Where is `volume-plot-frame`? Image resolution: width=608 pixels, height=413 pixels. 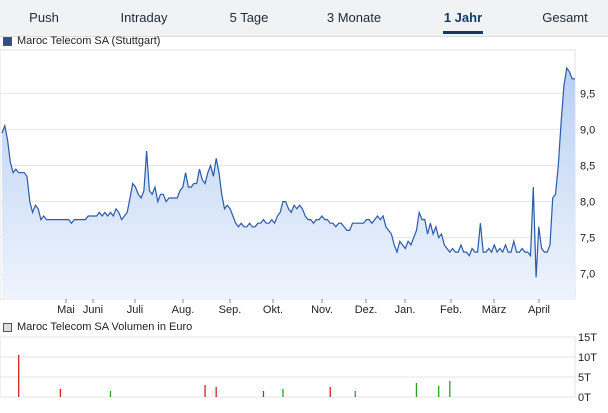
volume-plot-frame is located at coordinates (288, 367).